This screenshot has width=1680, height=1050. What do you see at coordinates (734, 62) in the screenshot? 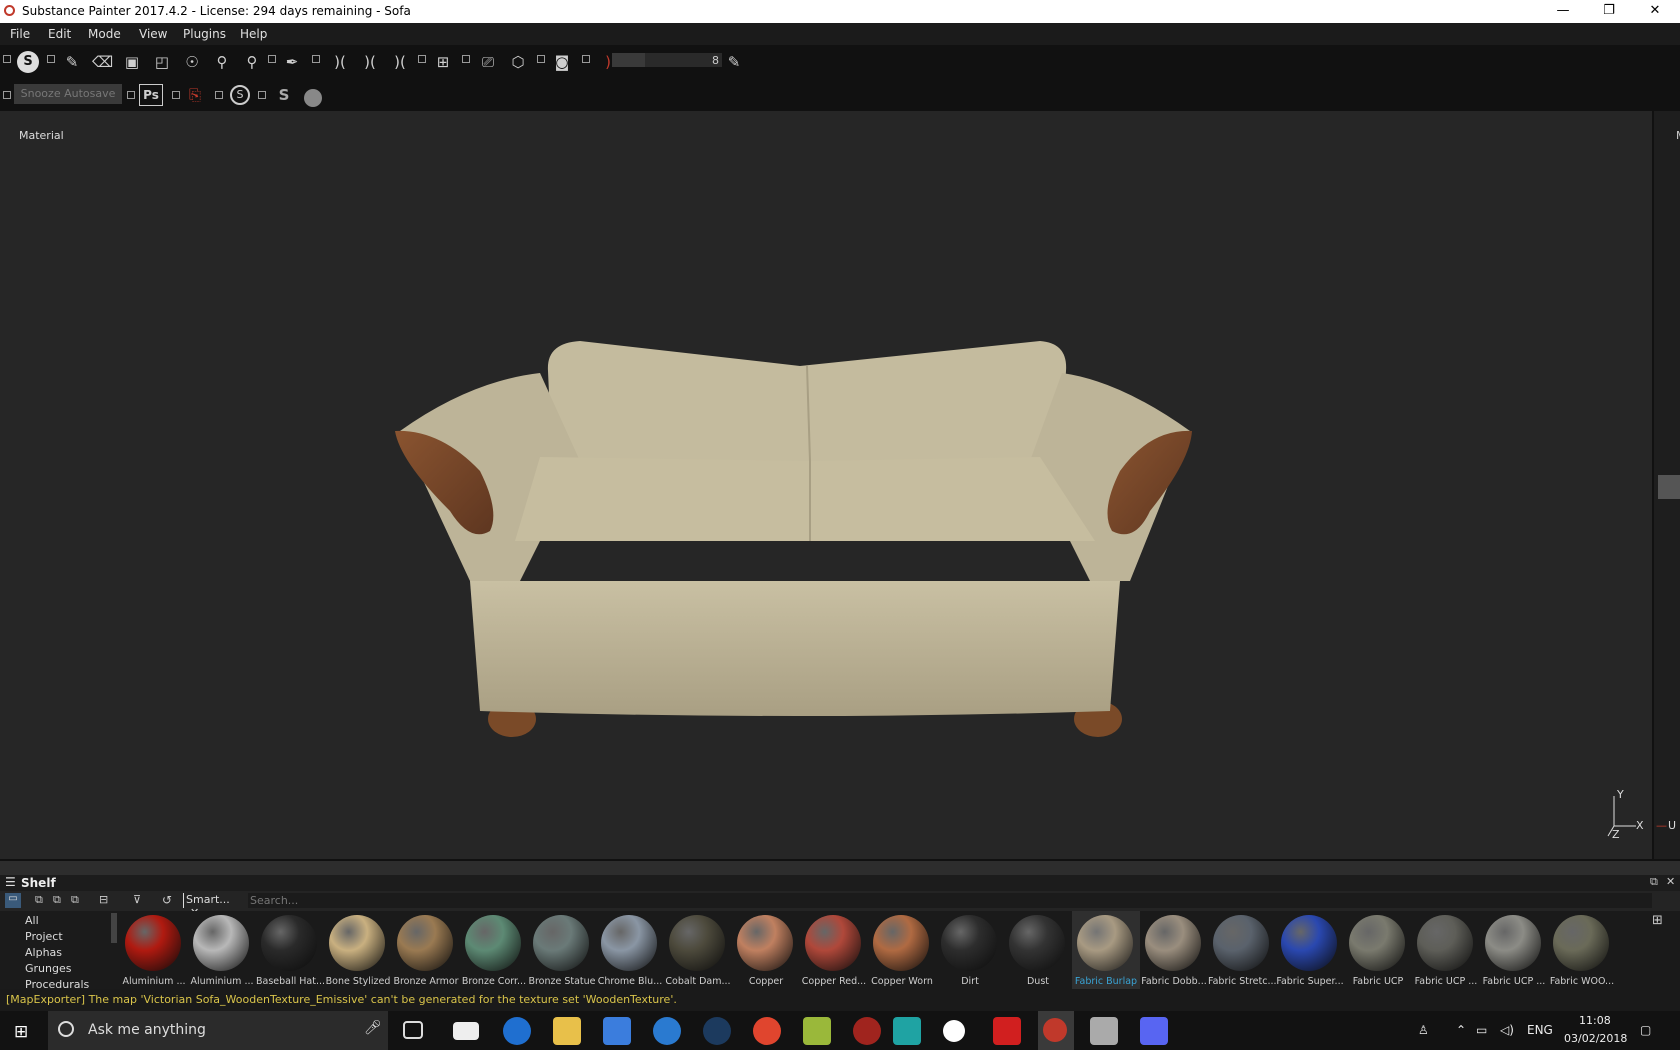
I see `pen-pressure-icon: ✎` at bounding box center [734, 62].